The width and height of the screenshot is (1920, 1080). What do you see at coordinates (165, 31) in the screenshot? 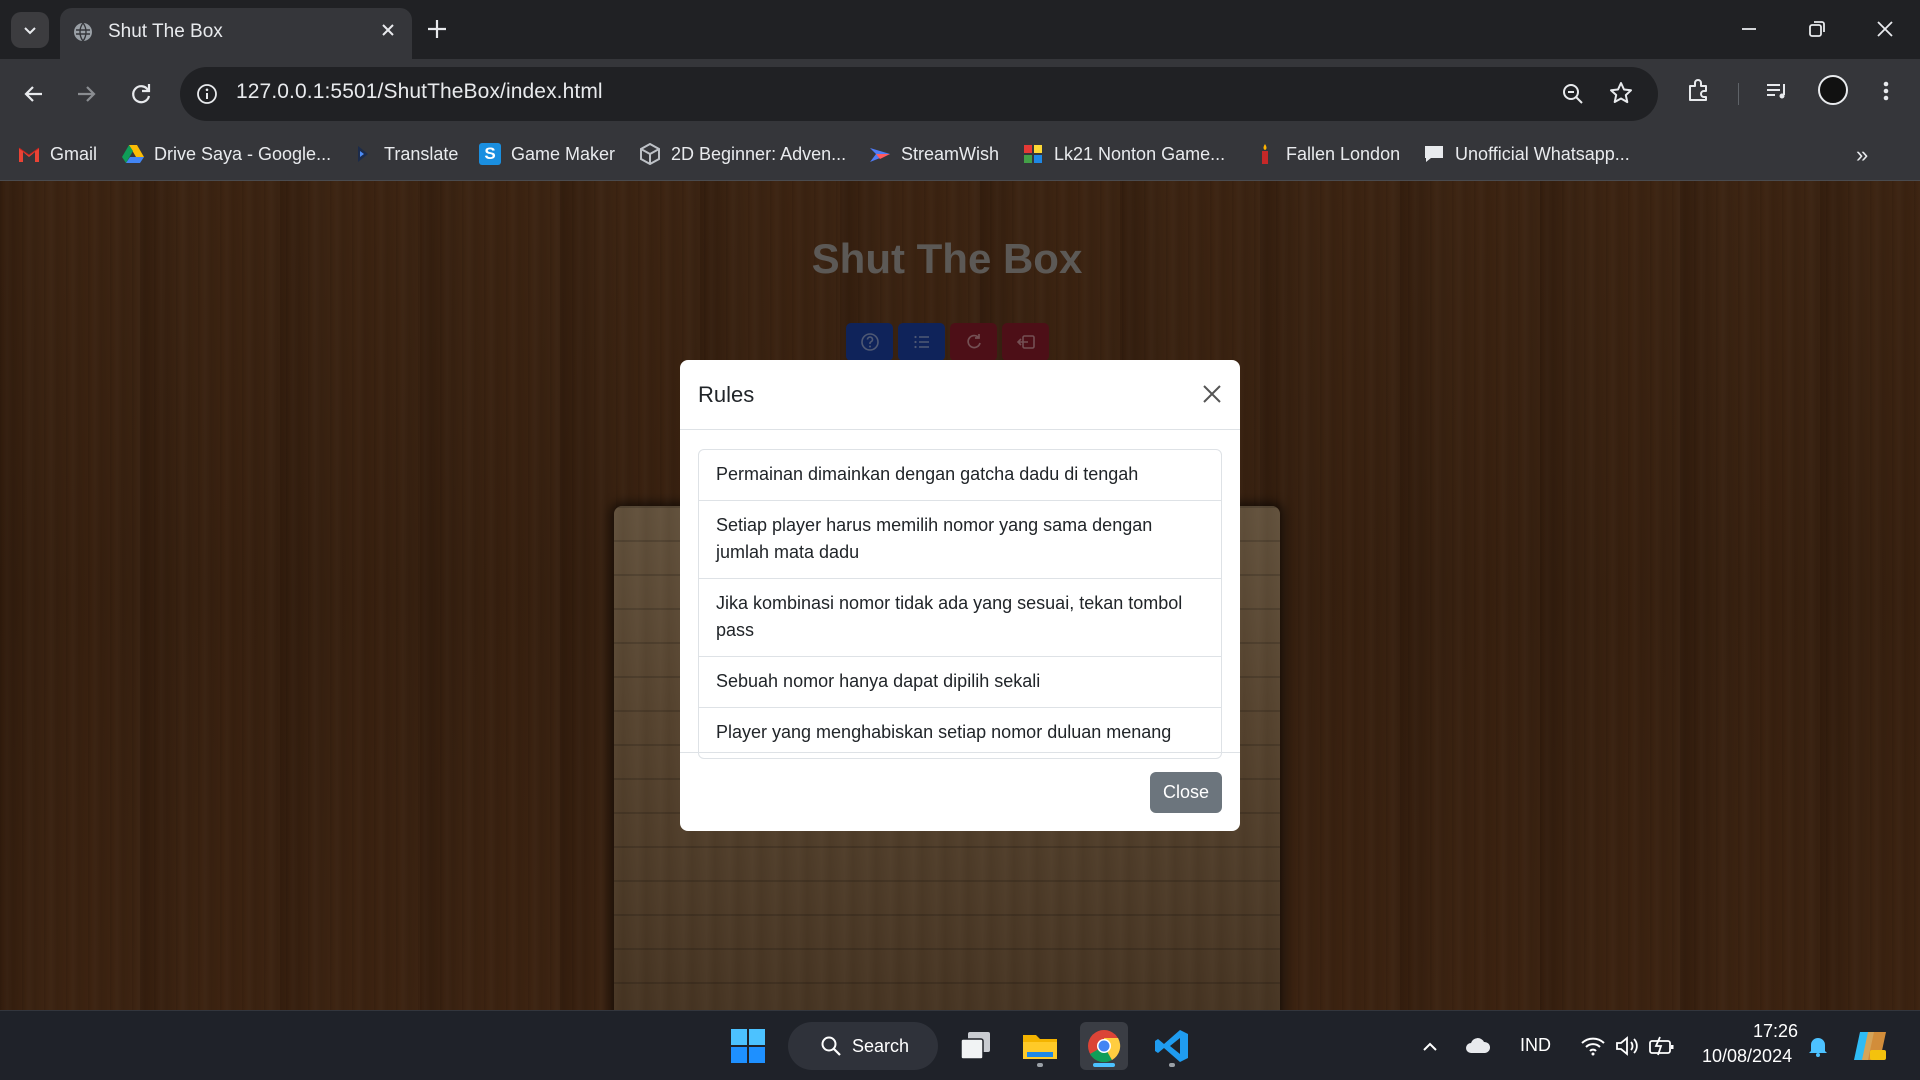
I see `tab-title: Shut The Box` at bounding box center [165, 31].